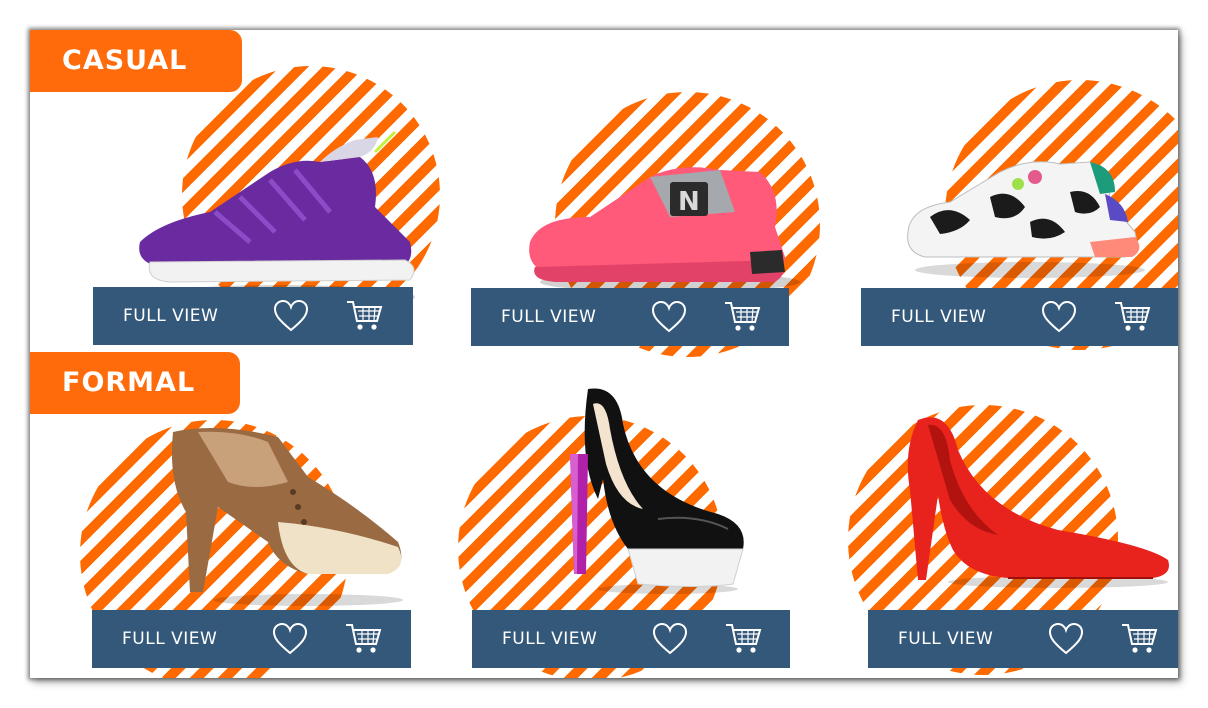 The image size is (1208, 708). I want to click on red-stiletto-image, so click(1033, 500).